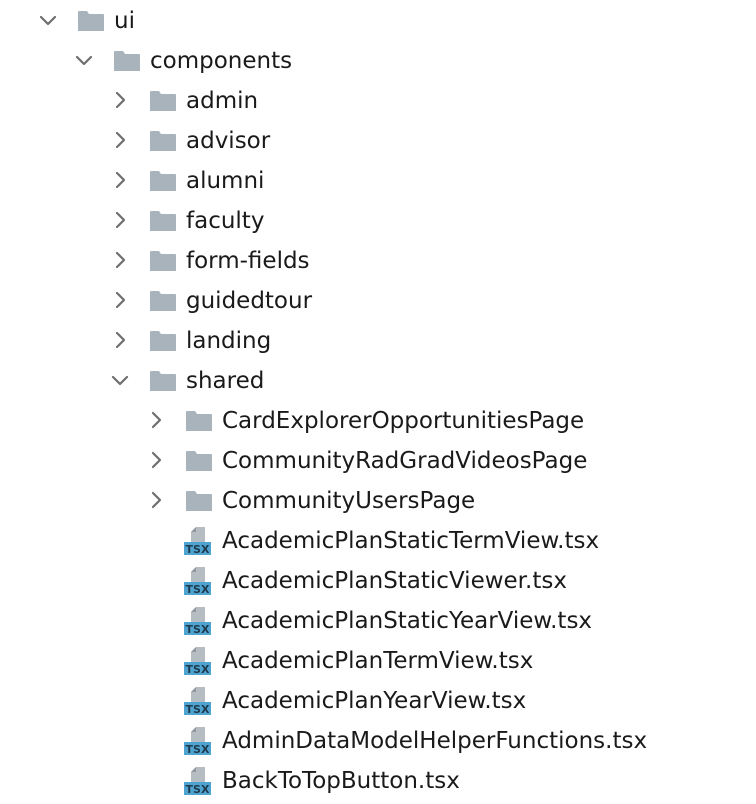 Image resolution: width=756 pixels, height=804 pixels. I want to click on tree-item-label: admin, so click(222, 101).